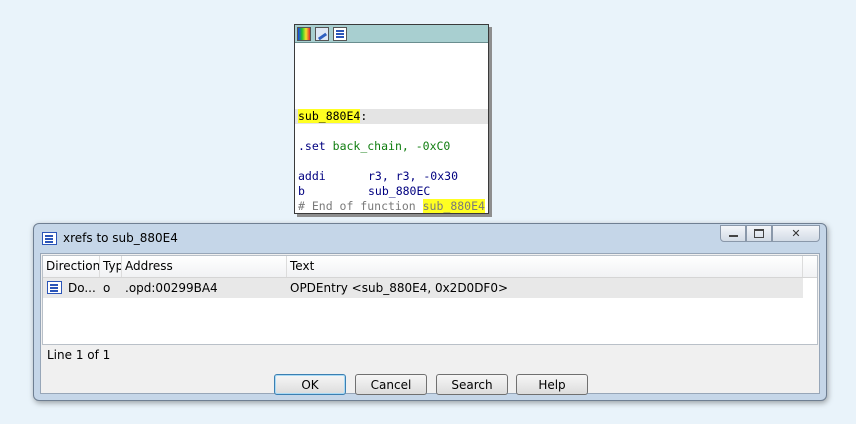 The image size is (856, 424). Describe the element at coordinates (304, 33) in the screenshot. I see `color-palette-icon` at that location.